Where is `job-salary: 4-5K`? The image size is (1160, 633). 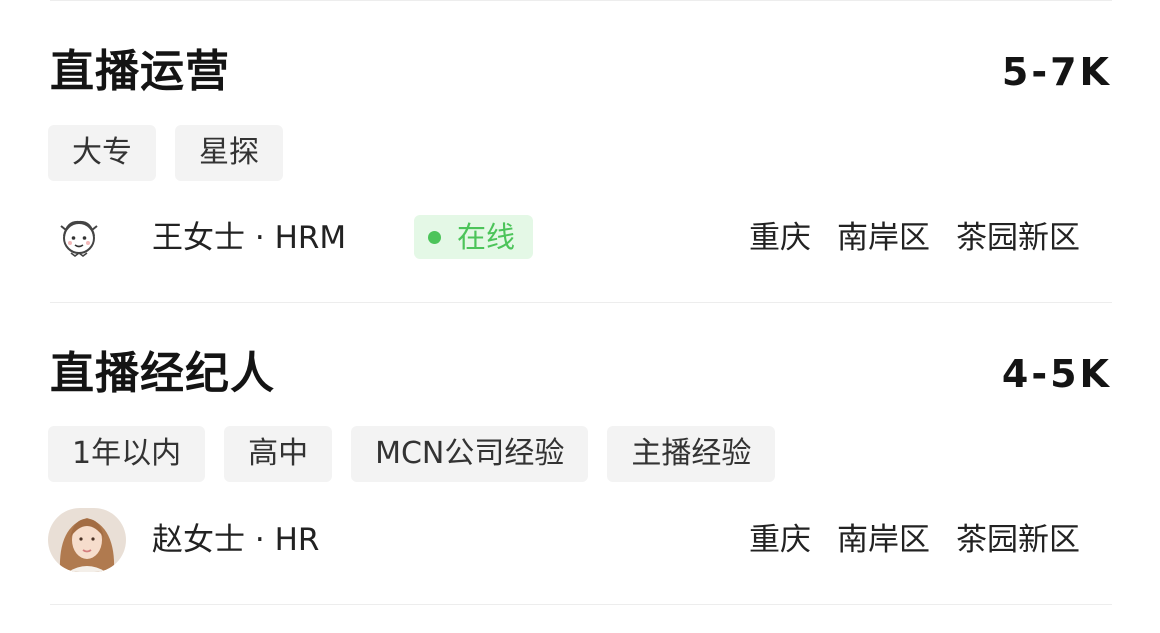 job-salary: 4-5K is located at coordinates (1056, 374).